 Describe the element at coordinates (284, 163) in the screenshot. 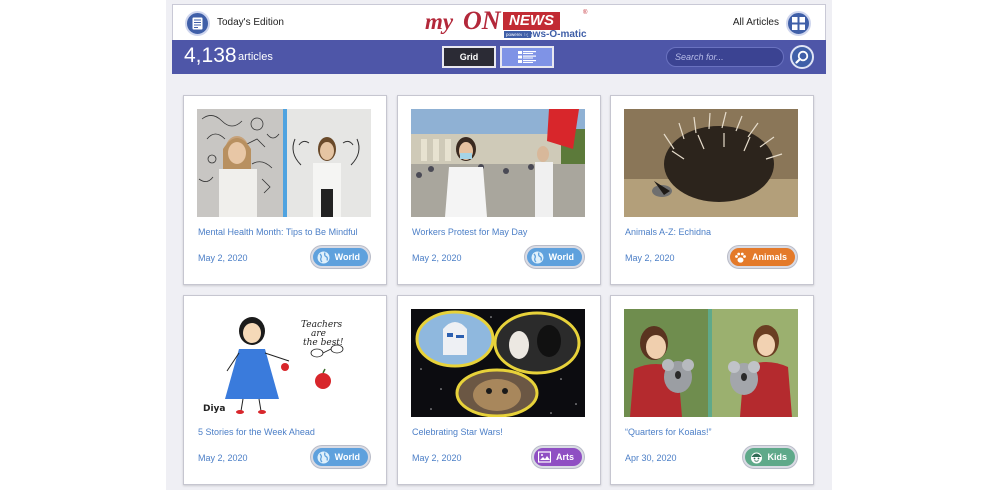

I see `article-thumbnail-mindful` at that location.